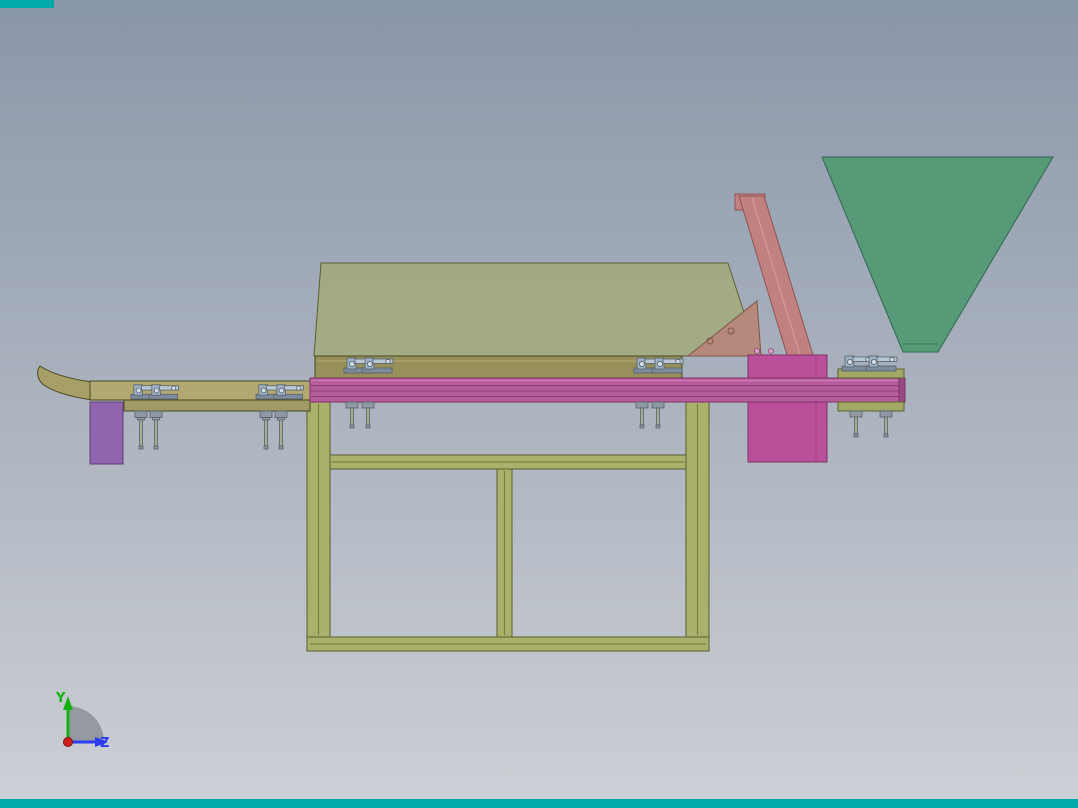 The width and height of the screenshot is (1078, 808). I want to click on feeder-box, so click(787, 408).